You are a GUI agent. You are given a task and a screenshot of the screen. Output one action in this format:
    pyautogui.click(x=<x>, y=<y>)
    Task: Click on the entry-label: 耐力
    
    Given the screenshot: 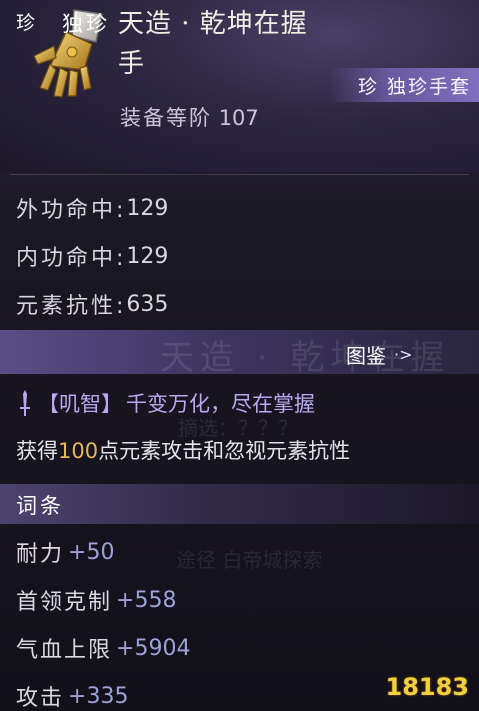 What is the action you would take?
    pyautogui.click(x=40, y=554)
    